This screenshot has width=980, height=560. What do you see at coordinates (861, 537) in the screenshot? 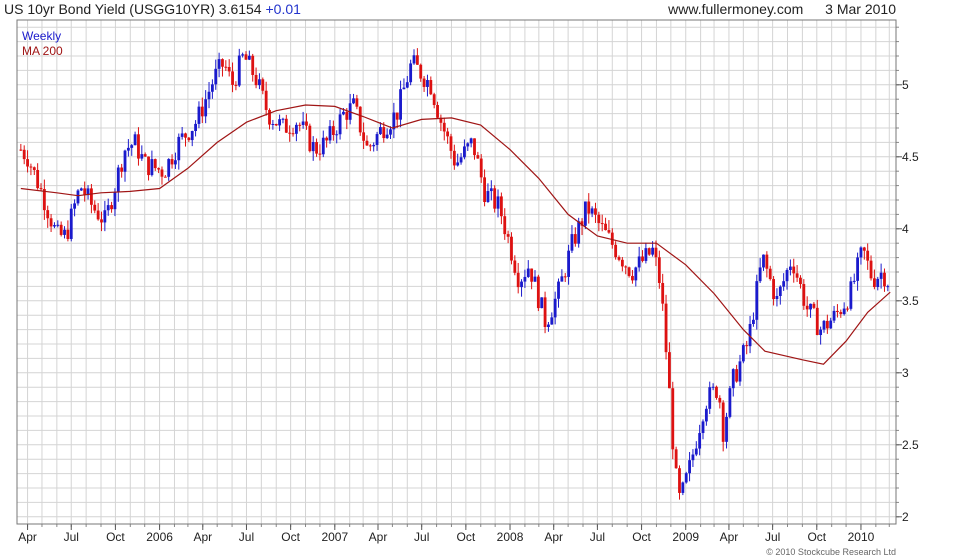
I see `x-tick-label: 2010` at bounding box center [861, 537].